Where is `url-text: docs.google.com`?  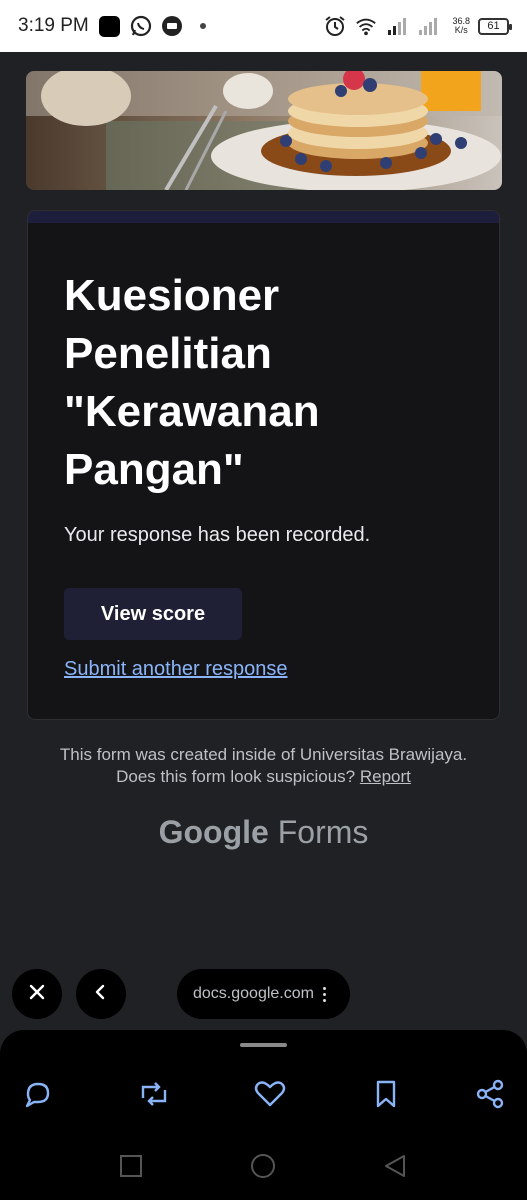
url-text: docs.google.com is located at coordinates (253, 993).